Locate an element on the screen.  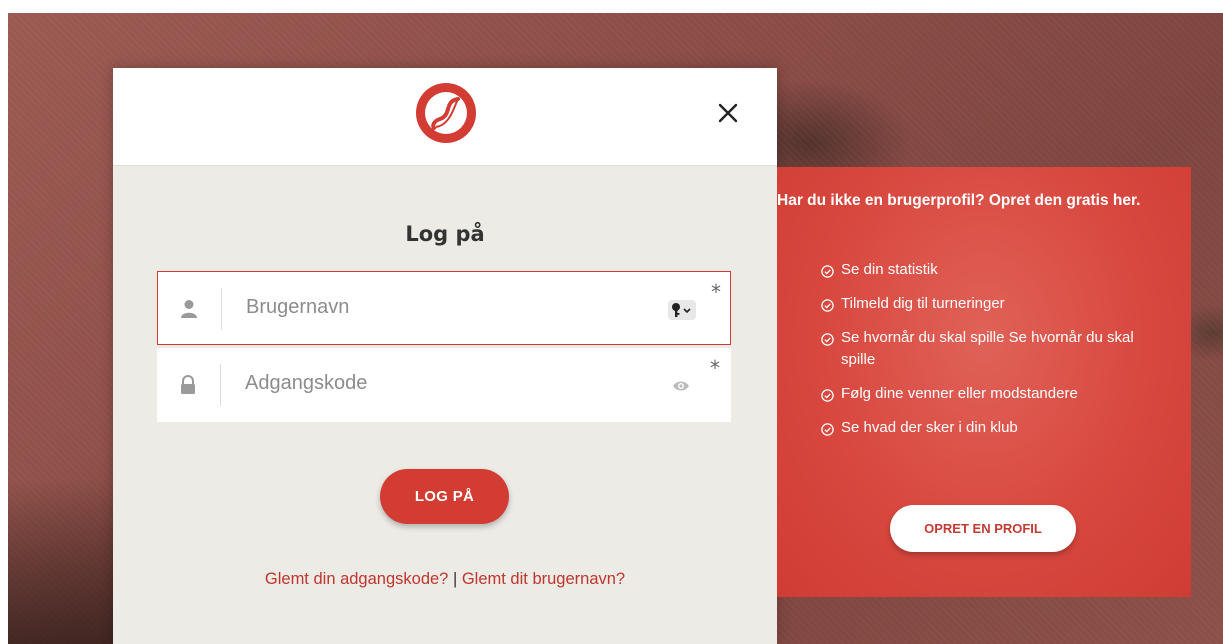
lock-icon is located at coordinates (188, 385).